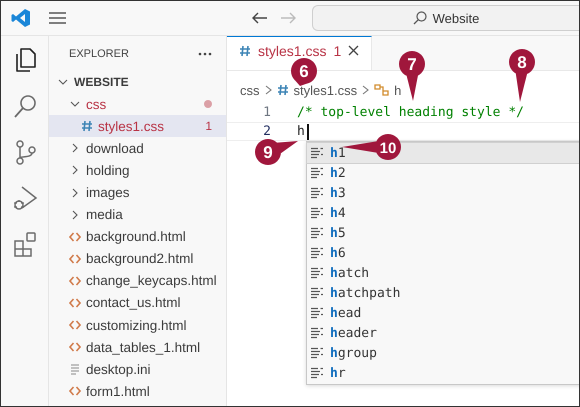 This screenshot has height=407, width=580. What do you see at coordinates (21, 18) in the screenshot?
I see `app-logo-icon` at bounding box center [21, 18].